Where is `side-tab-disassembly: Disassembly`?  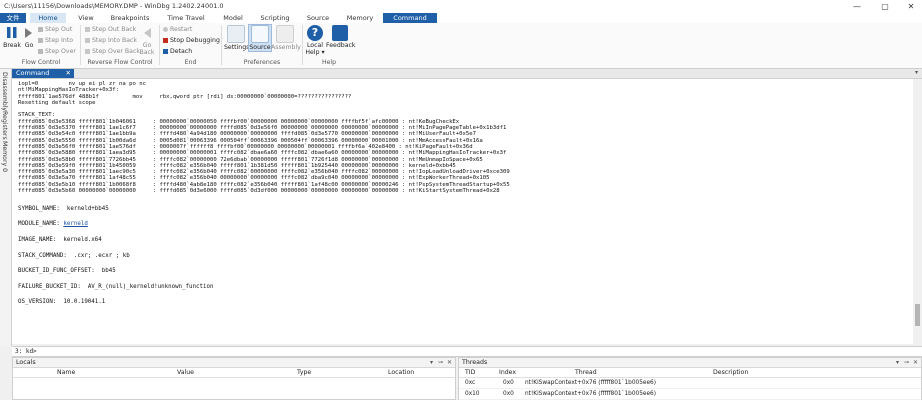 side-tab-disassembly: Disassembly is located at coordinates (4, 91).